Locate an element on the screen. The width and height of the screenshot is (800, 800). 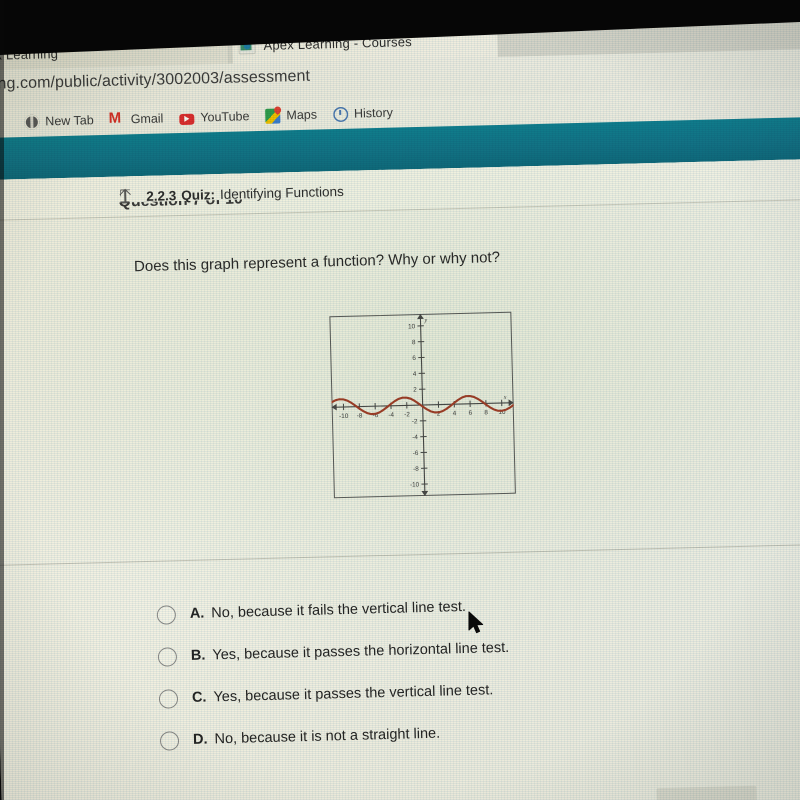
bookmark-new-tab: New Tab is located at coordinates (59, 121).